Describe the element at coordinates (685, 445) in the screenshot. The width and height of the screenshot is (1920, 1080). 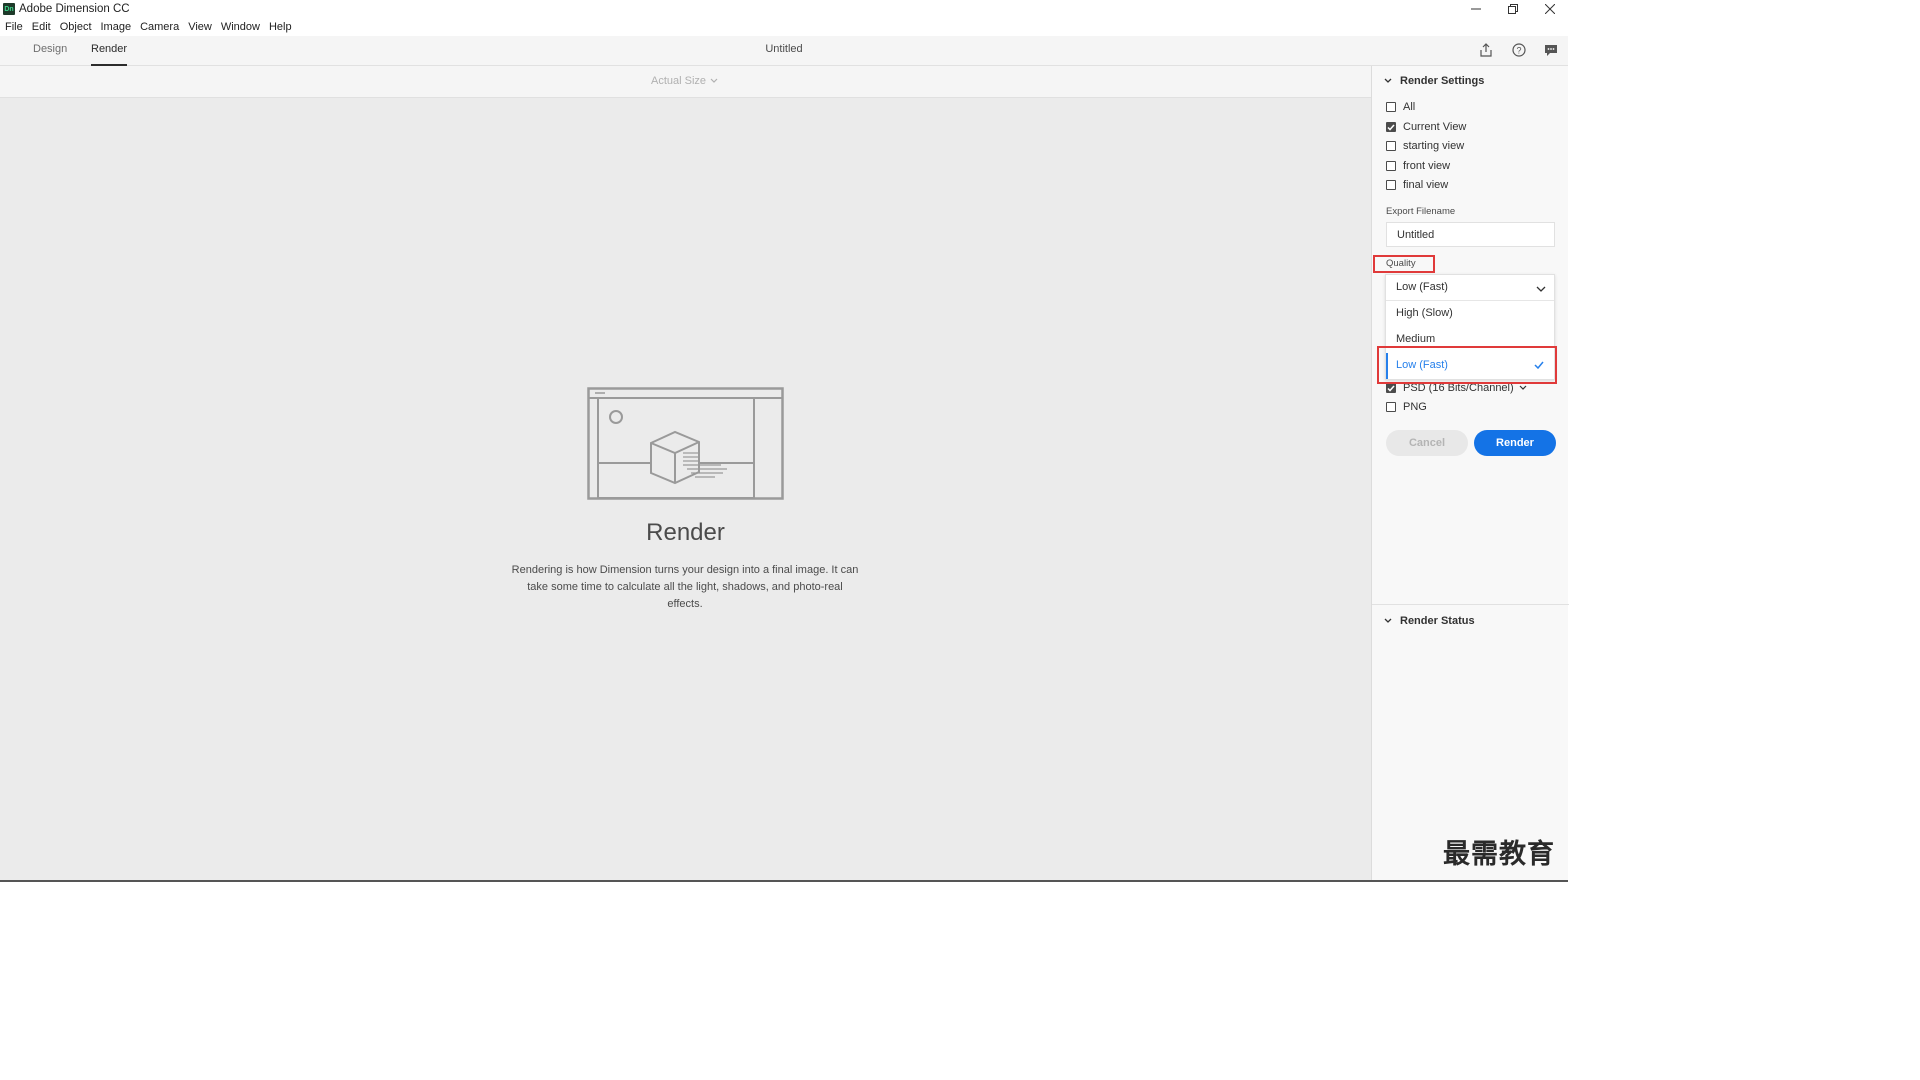
I see `render-illustration` at that location.